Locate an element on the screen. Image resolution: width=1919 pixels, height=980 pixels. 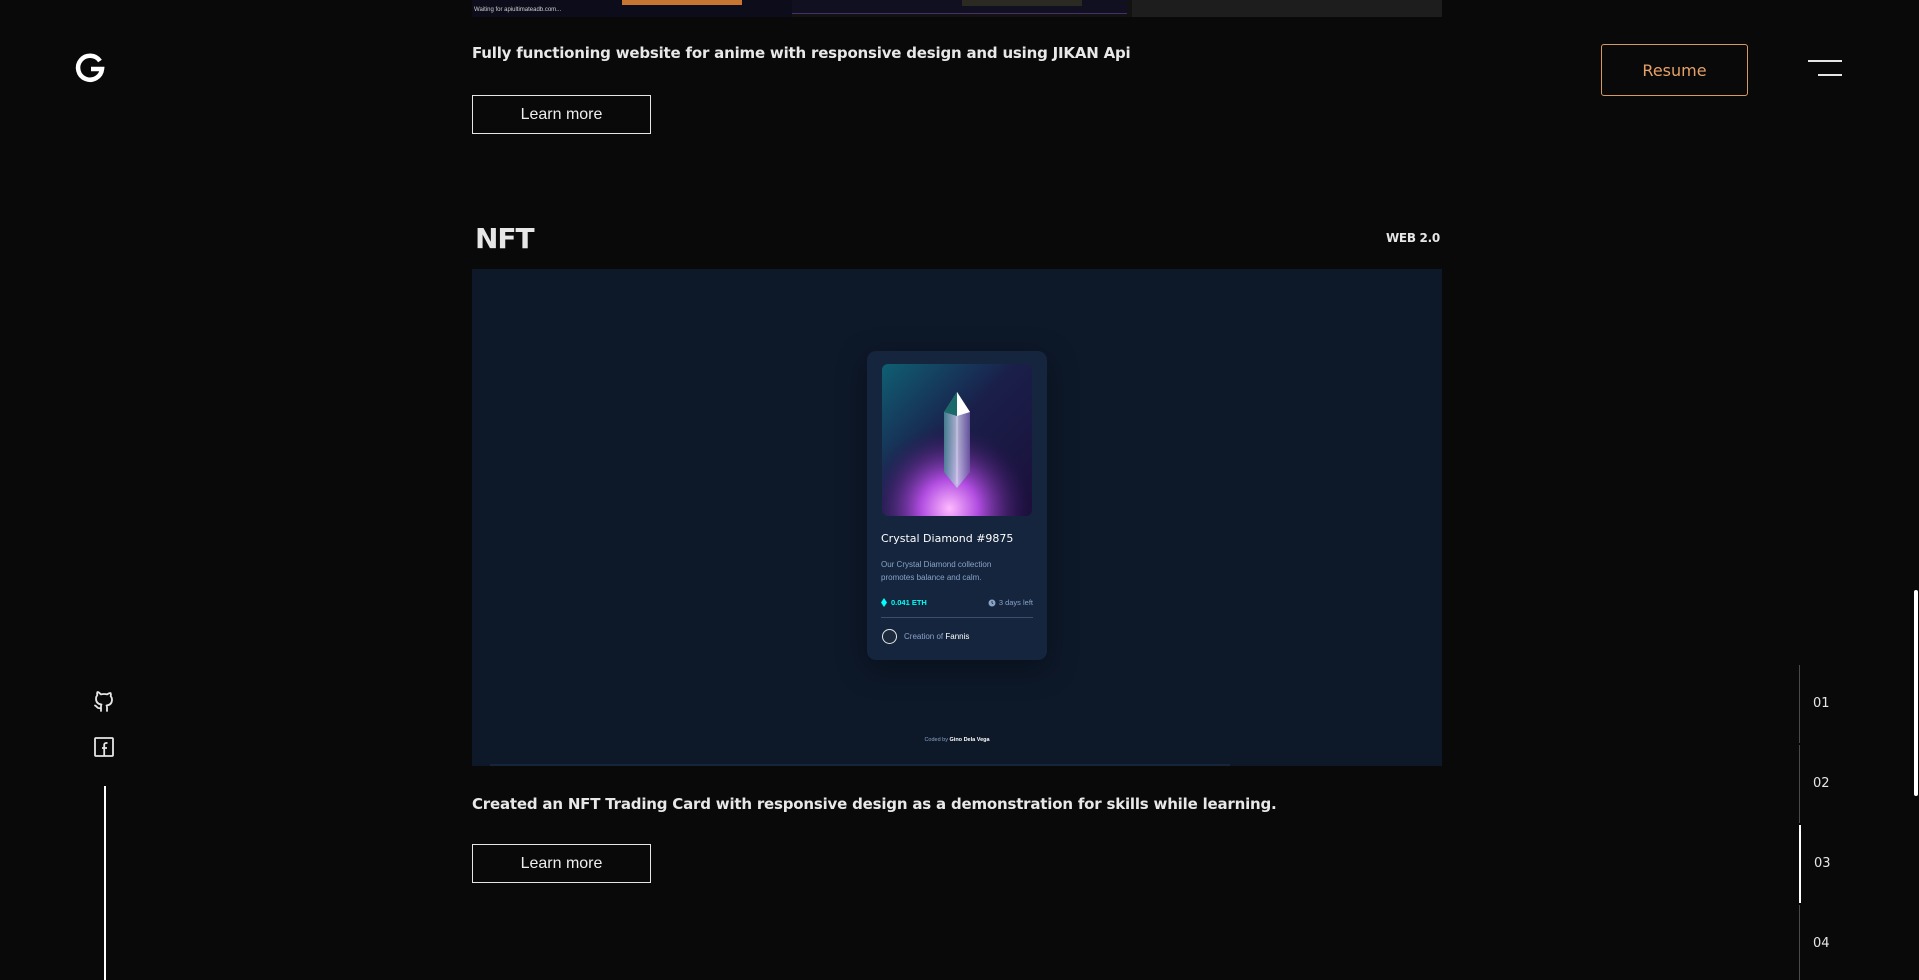
coded-by-footer: Coded by Gino Dela Vega is located at coordinates (957, 740).